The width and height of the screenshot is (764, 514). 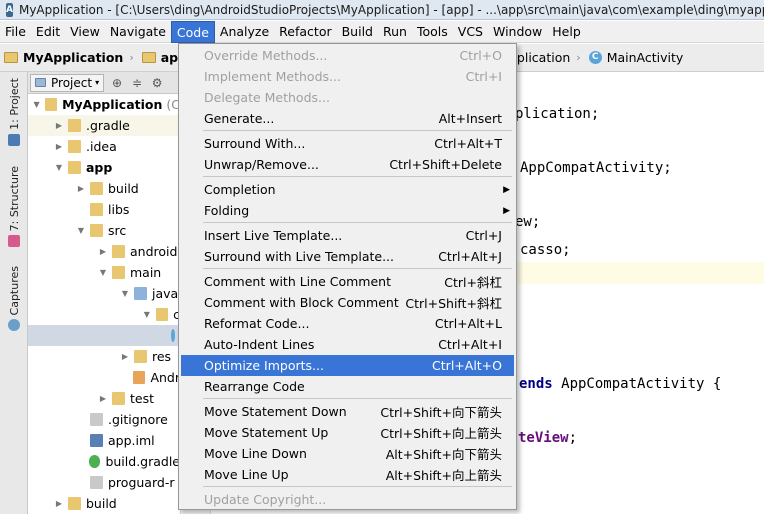 What do you see at coordinates (138, 32) in the screenshot?
I see `menu-navigate: Navigate` at bounding box center [138, 32].